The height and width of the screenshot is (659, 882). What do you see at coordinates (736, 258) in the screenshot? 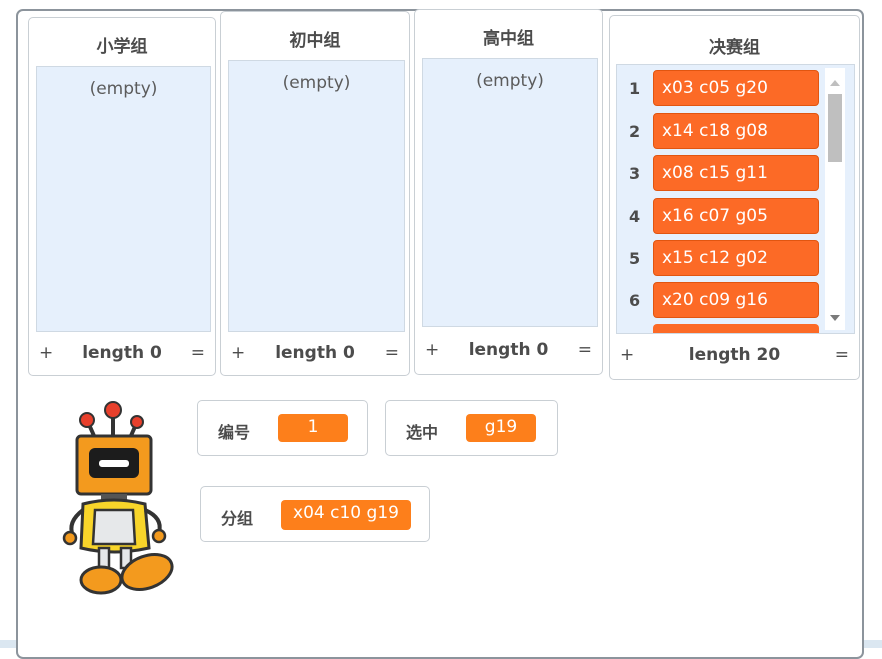
I see `item-value: x15 c12 g02` at bounding box center [736, 258].